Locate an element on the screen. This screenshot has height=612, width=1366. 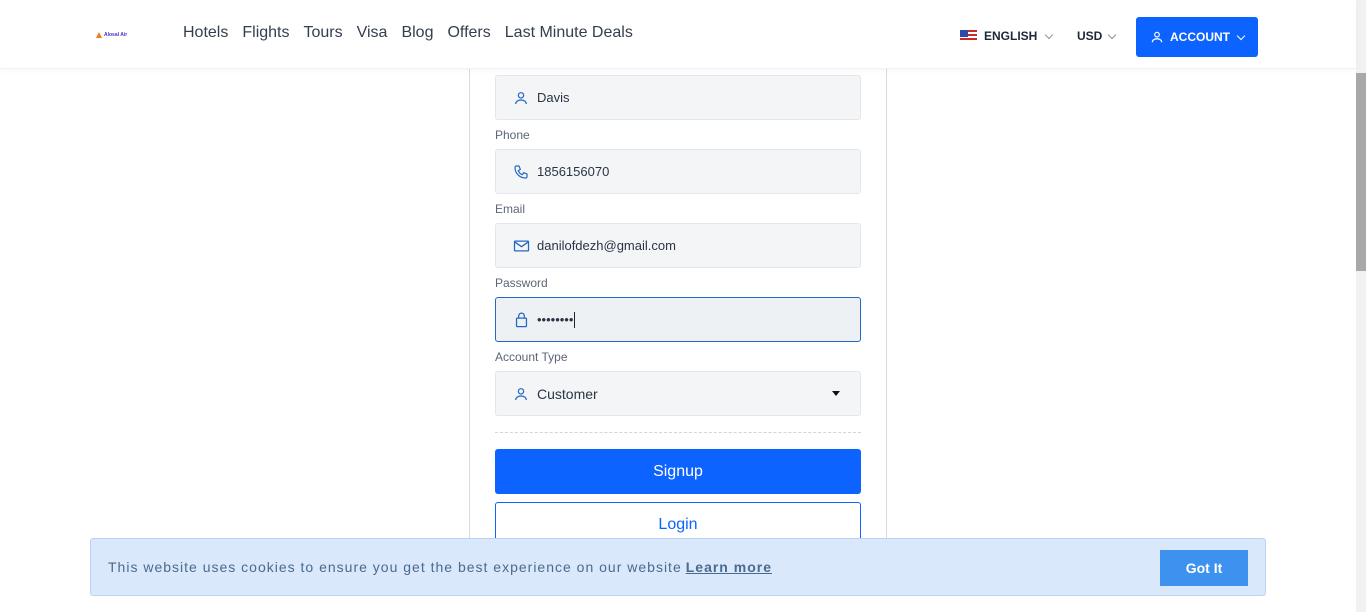
nav-visa: Visa is located at coordinates (372, 33).